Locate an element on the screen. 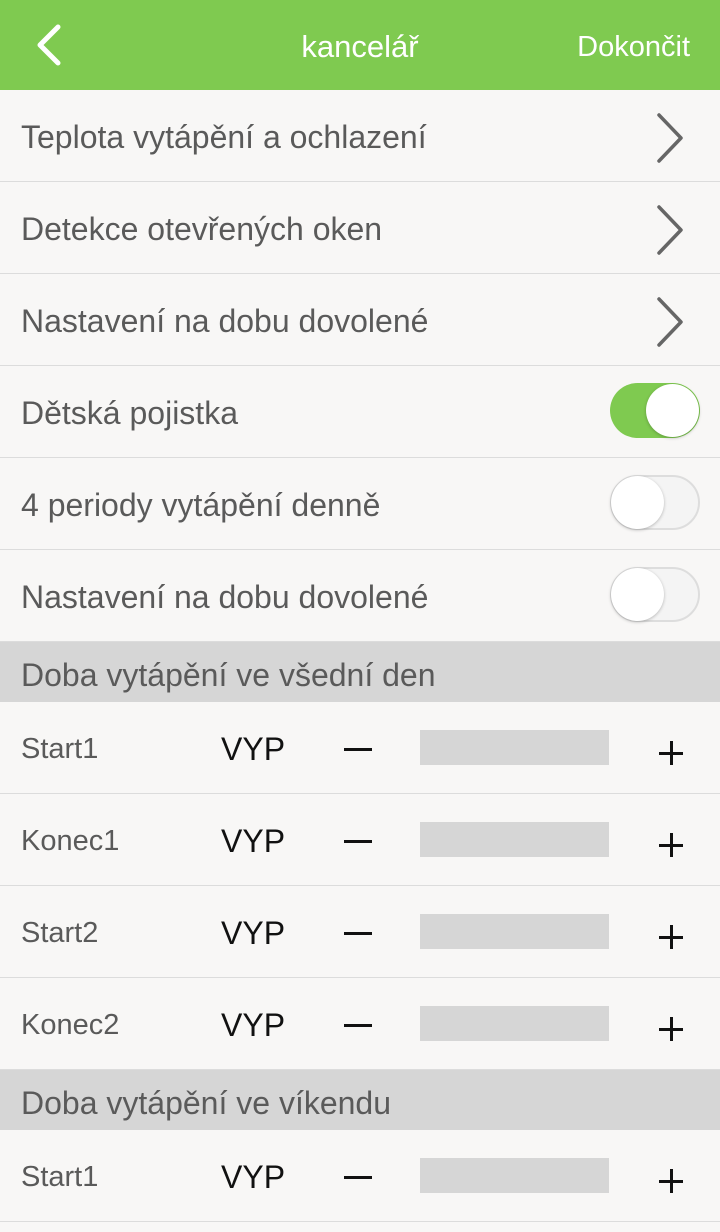 This screenshot has height=1232, width=720. toggle-row-four-periods: 4 periody vytápění denně is located at coordinates (360, 504).